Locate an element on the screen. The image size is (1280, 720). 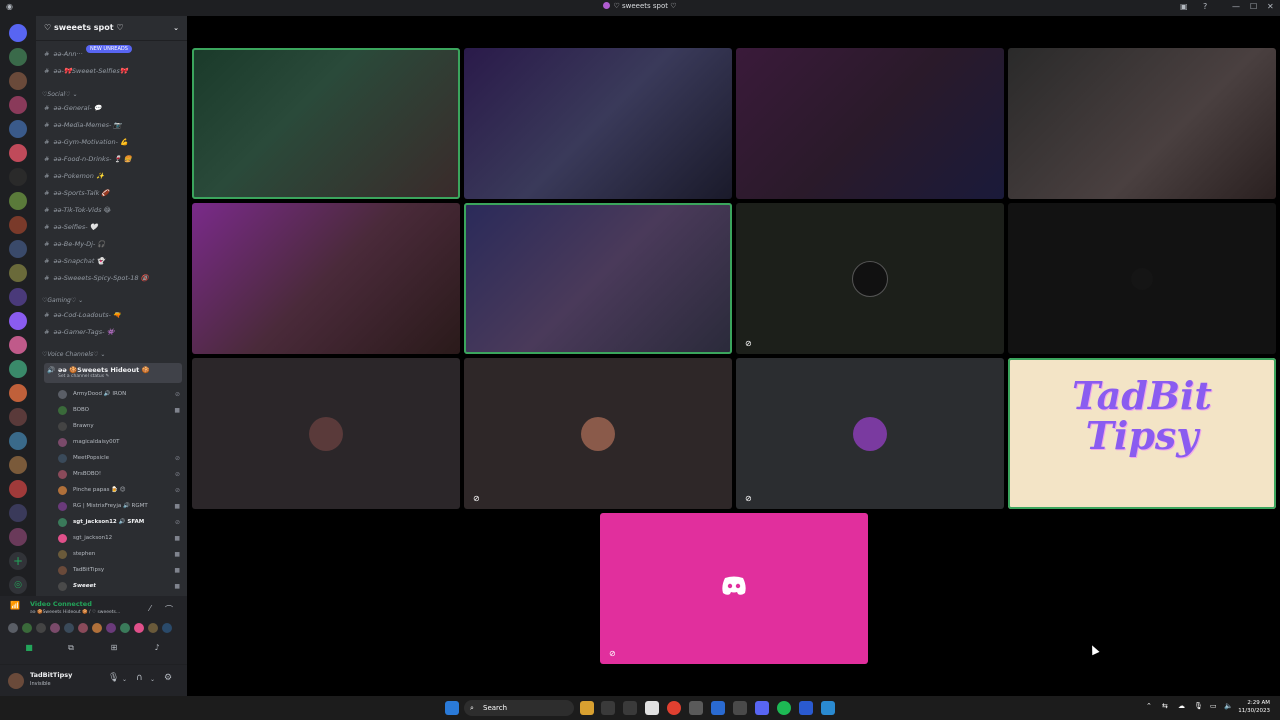
discord-taskbar-icon is located at coordinates (762, 708).